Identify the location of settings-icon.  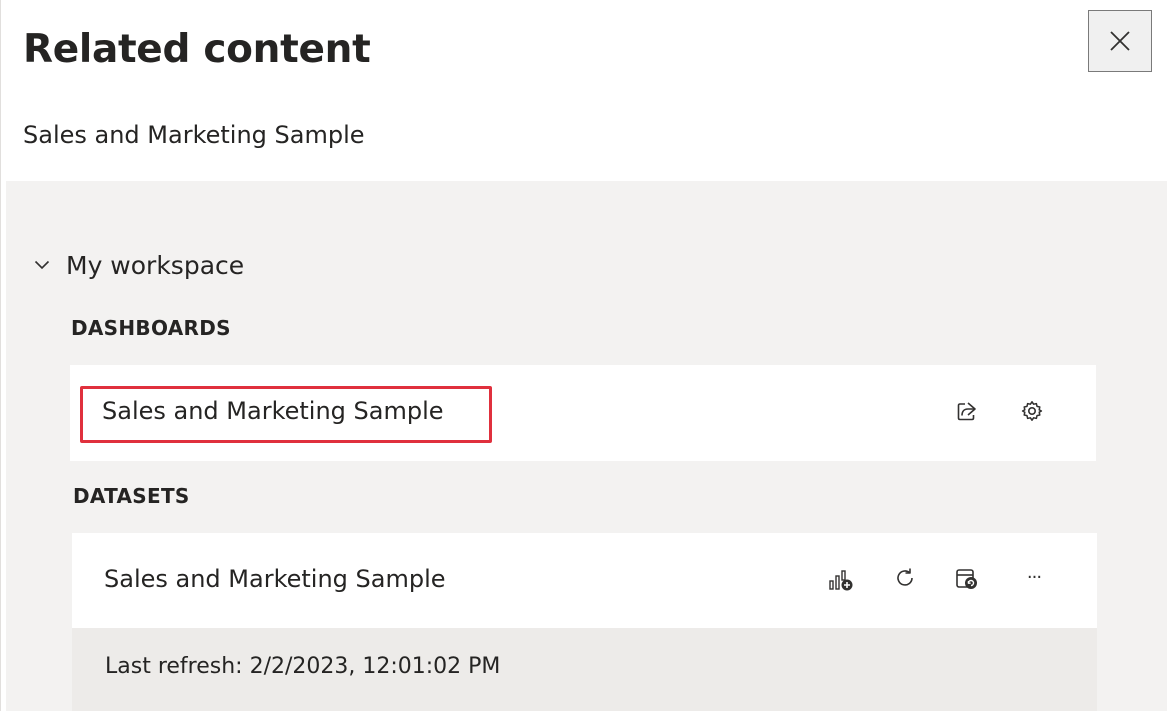
(1032, 411).